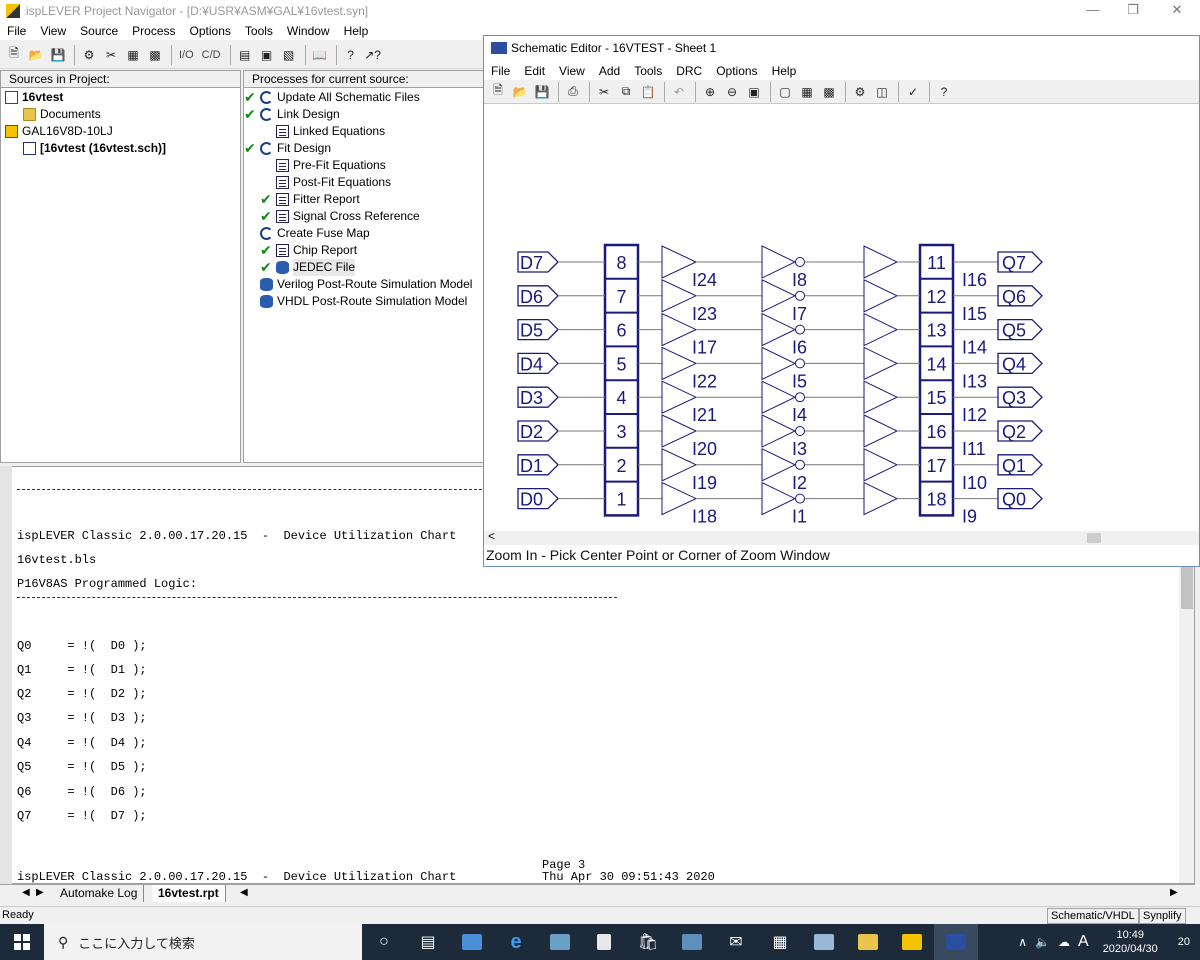 The width and height of the screenshot is (1200, 960). I want to click on source-item-device: GAL16V8D-10LJ, so click(59, 131).